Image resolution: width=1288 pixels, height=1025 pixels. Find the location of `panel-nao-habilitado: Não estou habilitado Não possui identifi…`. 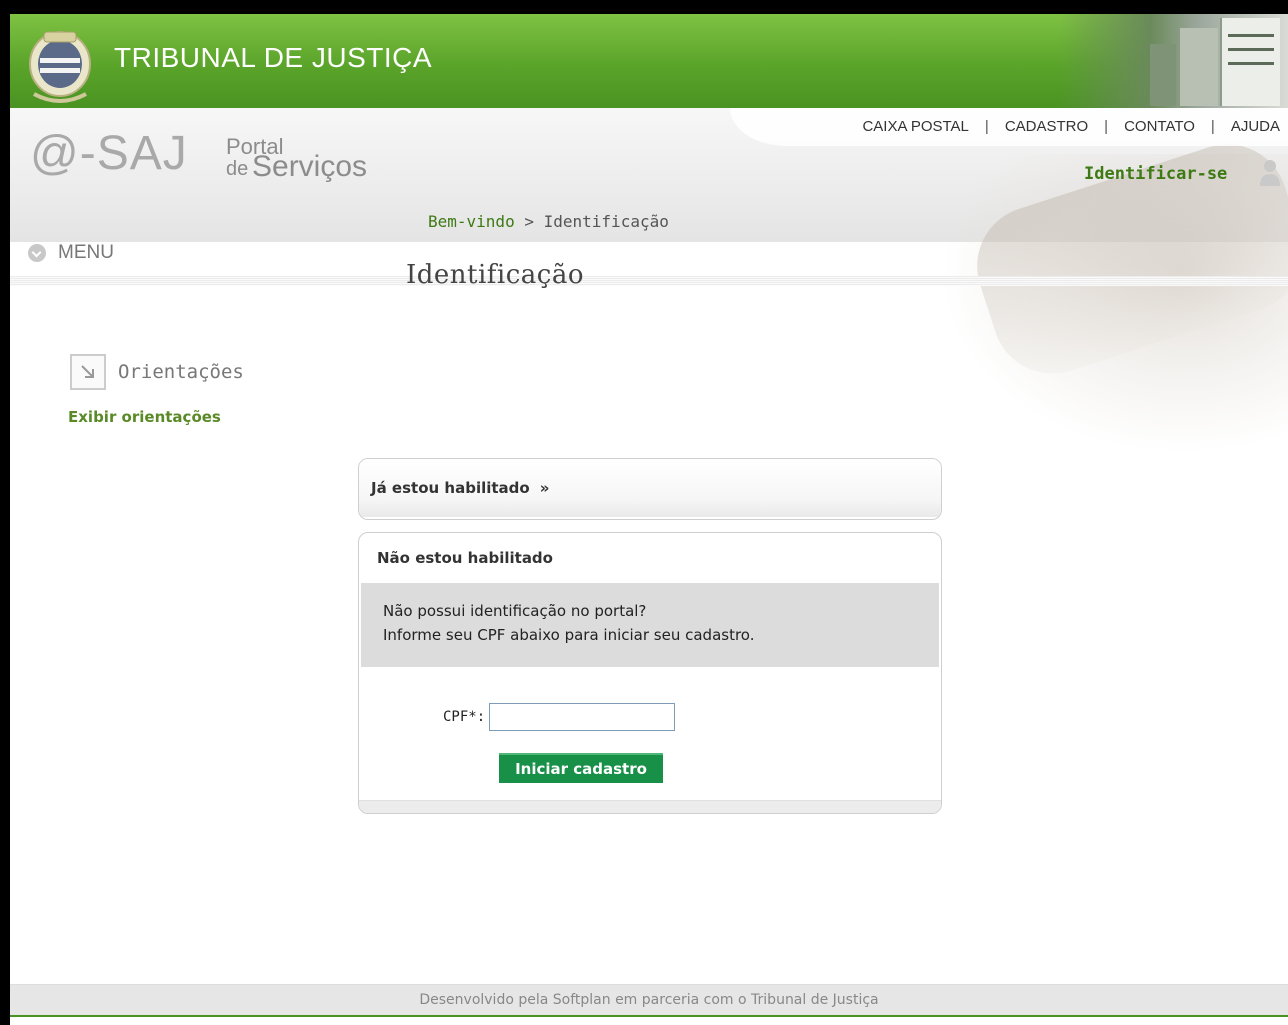

panel-nao-habilitado: Não estou habilitado Não possui identifi… is located at coordinates (650, 673).